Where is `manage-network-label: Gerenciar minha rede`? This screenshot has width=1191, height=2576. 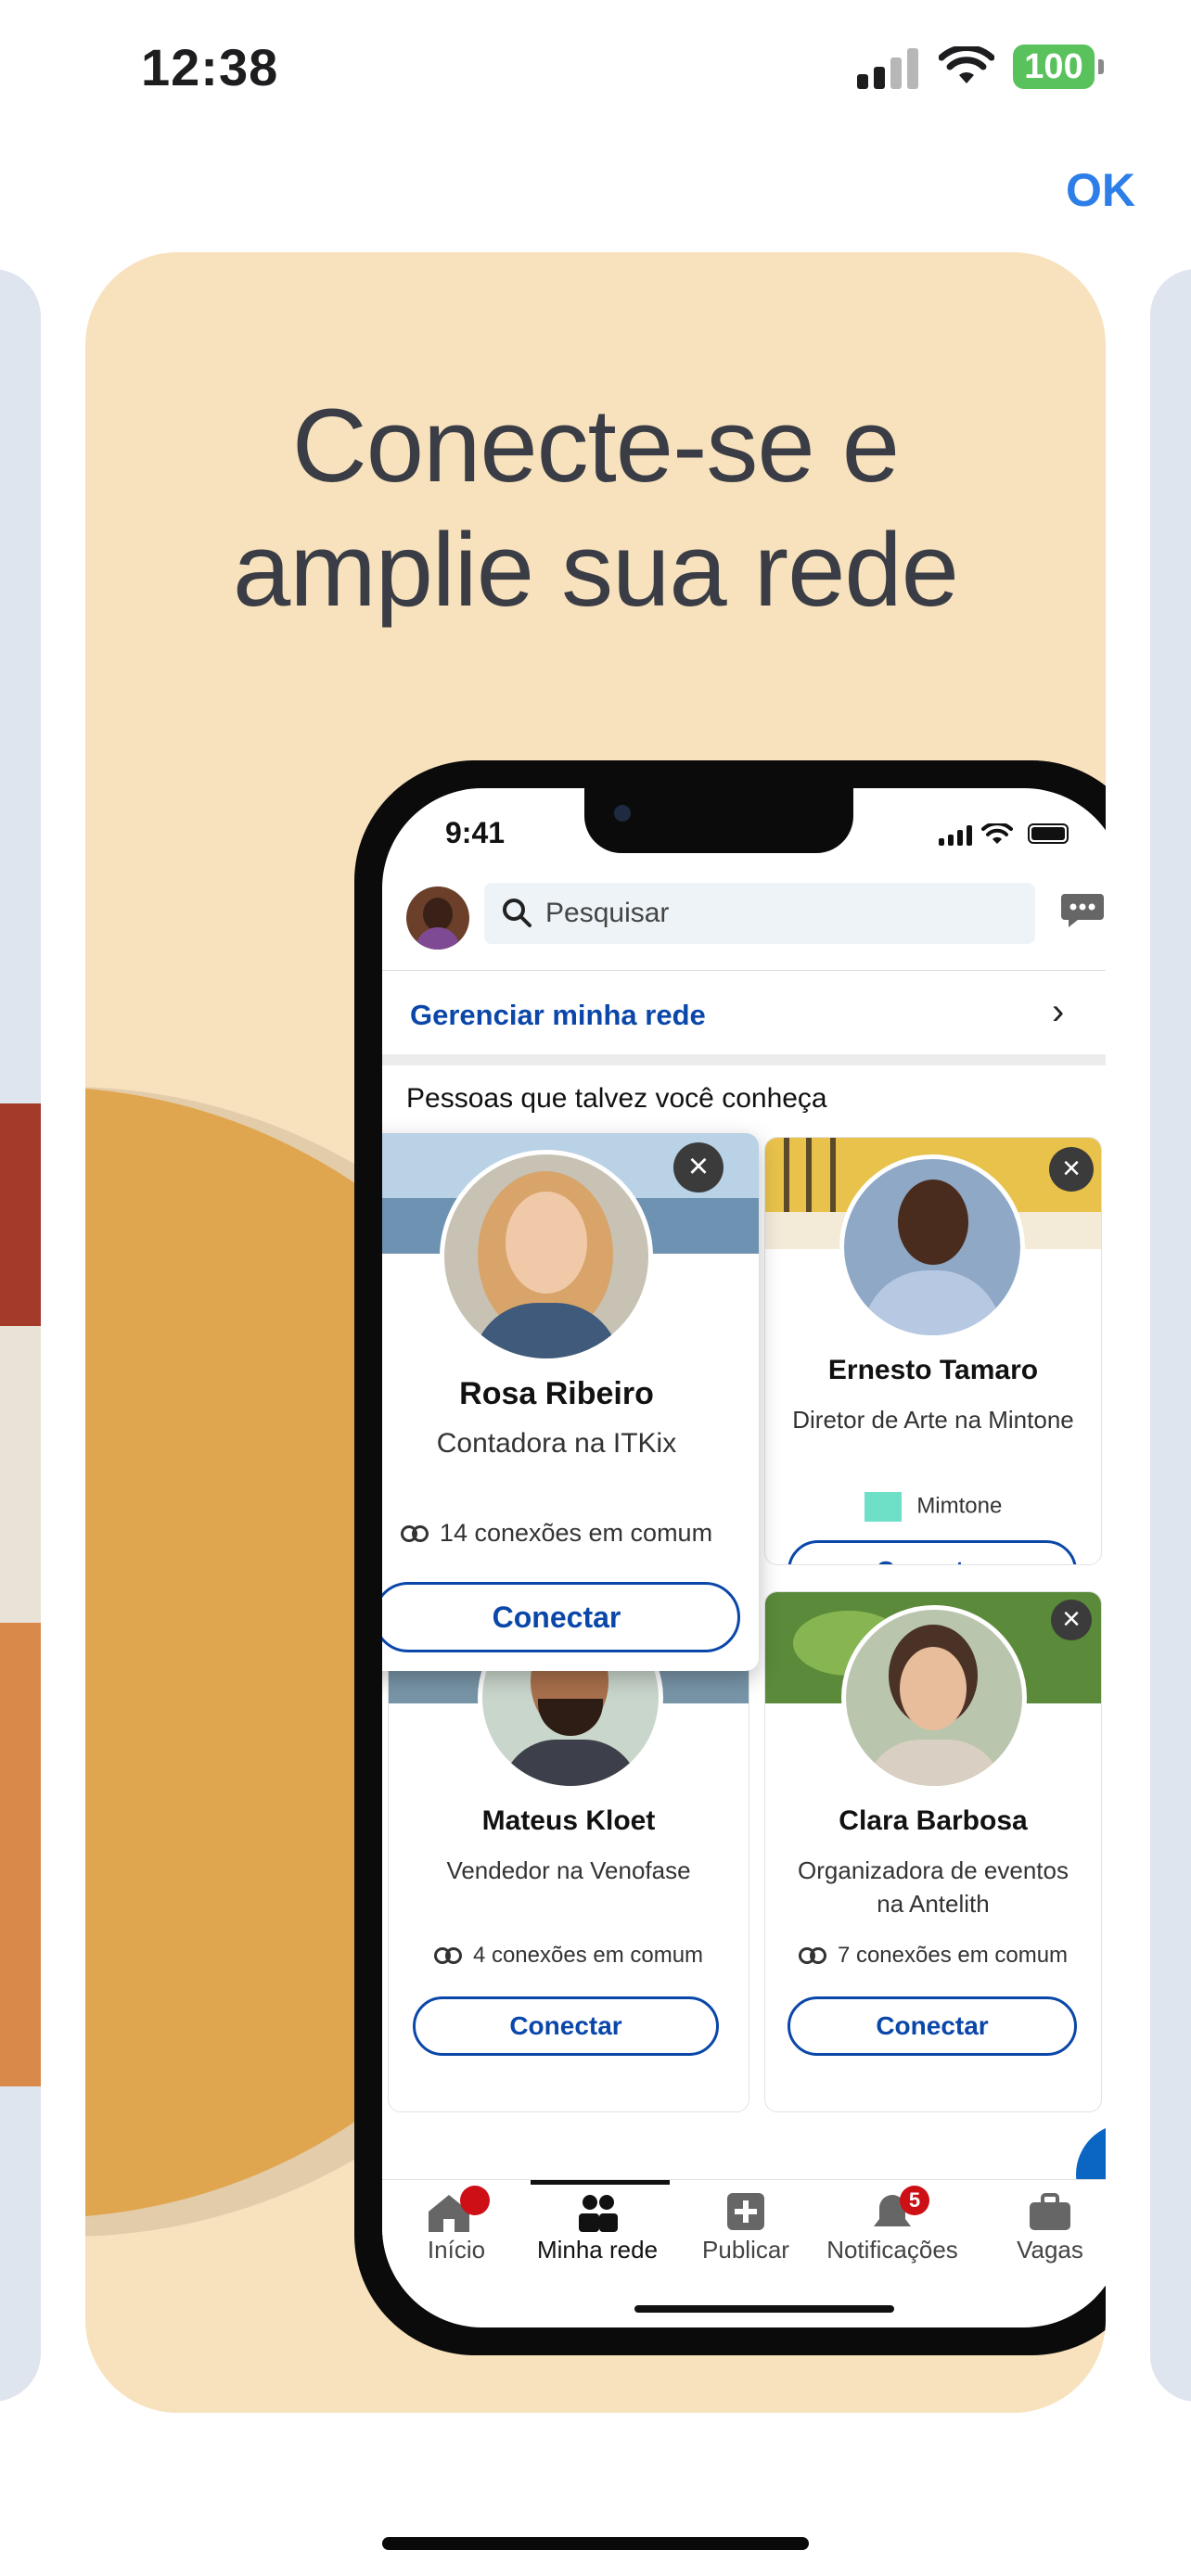 manage-network-label: Gerenciar minha rede is located at coordinates (558, 1015).